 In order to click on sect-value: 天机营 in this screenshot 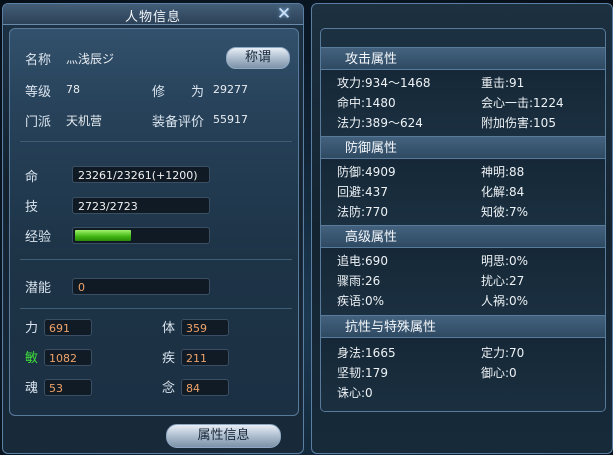, I will do `click(84, 121)`.